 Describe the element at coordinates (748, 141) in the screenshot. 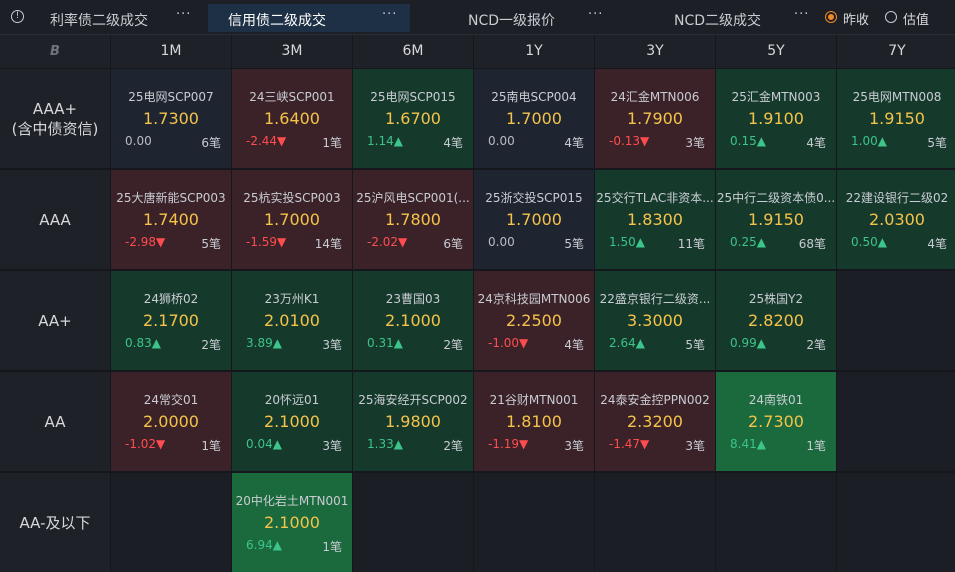

I see `yield-change: 0.15▲` at that location.